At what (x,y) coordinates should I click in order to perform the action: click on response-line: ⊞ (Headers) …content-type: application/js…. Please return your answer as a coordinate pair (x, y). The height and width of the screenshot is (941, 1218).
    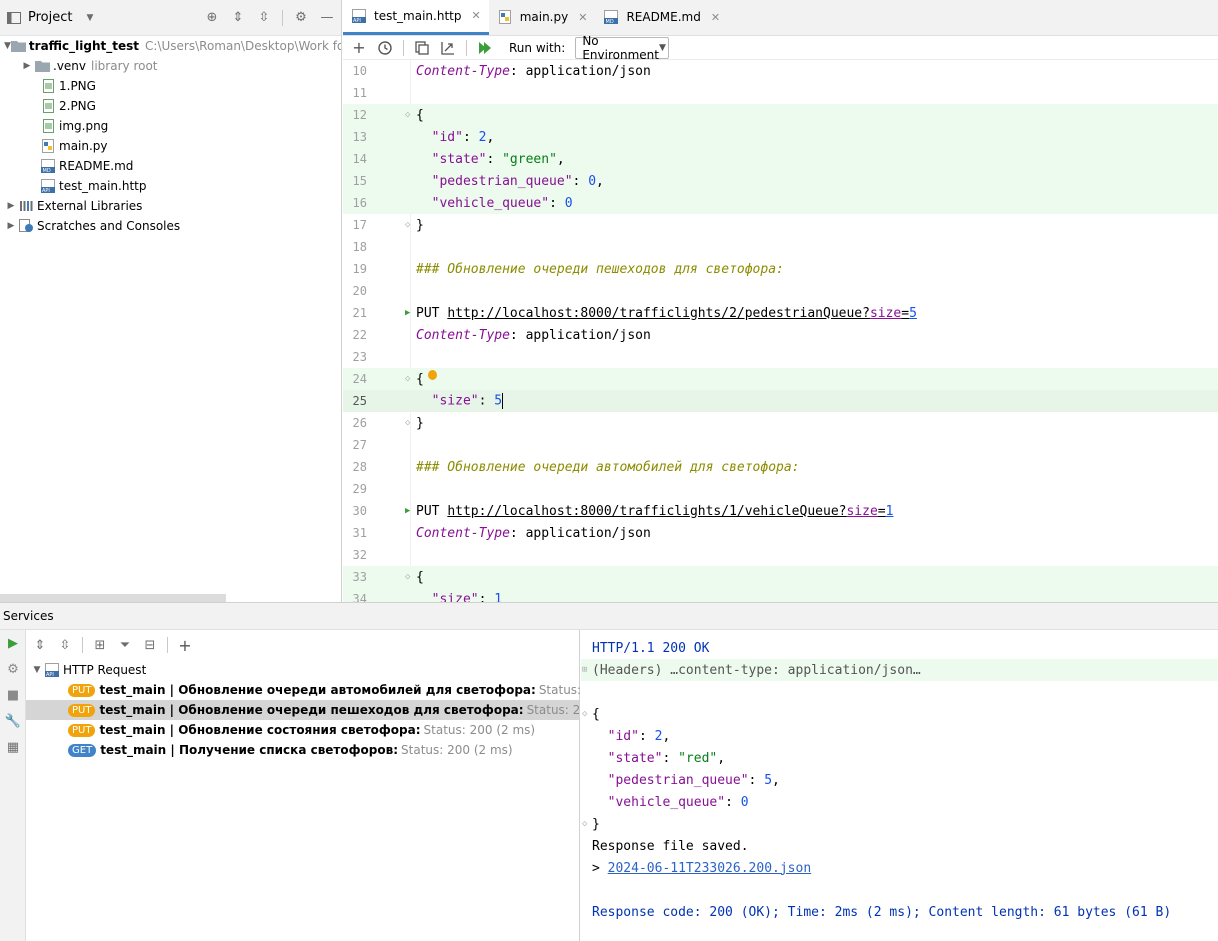
    Looking at the image, I should click on (899, 670).